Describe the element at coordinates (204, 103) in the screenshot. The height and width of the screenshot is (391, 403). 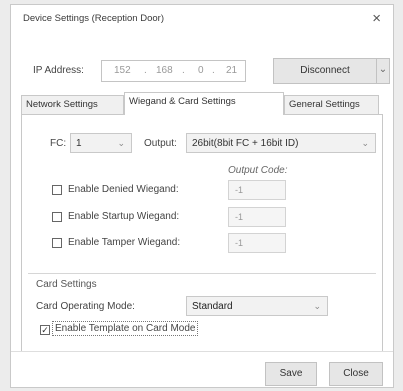
I see `tab-wiegand-card-settings: Wiegand & Card Settings` at that location.